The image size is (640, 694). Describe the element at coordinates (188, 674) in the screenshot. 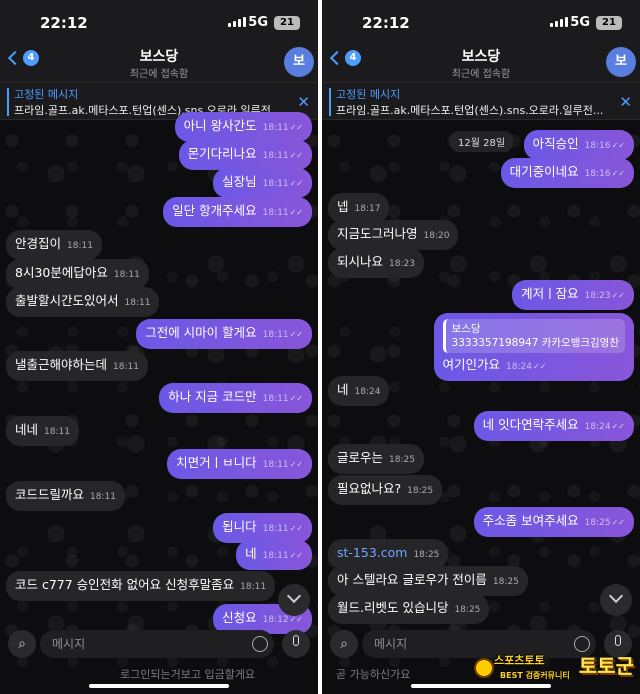

I see `partial-message: 로그인되는거보고 입금할게요` at that location.